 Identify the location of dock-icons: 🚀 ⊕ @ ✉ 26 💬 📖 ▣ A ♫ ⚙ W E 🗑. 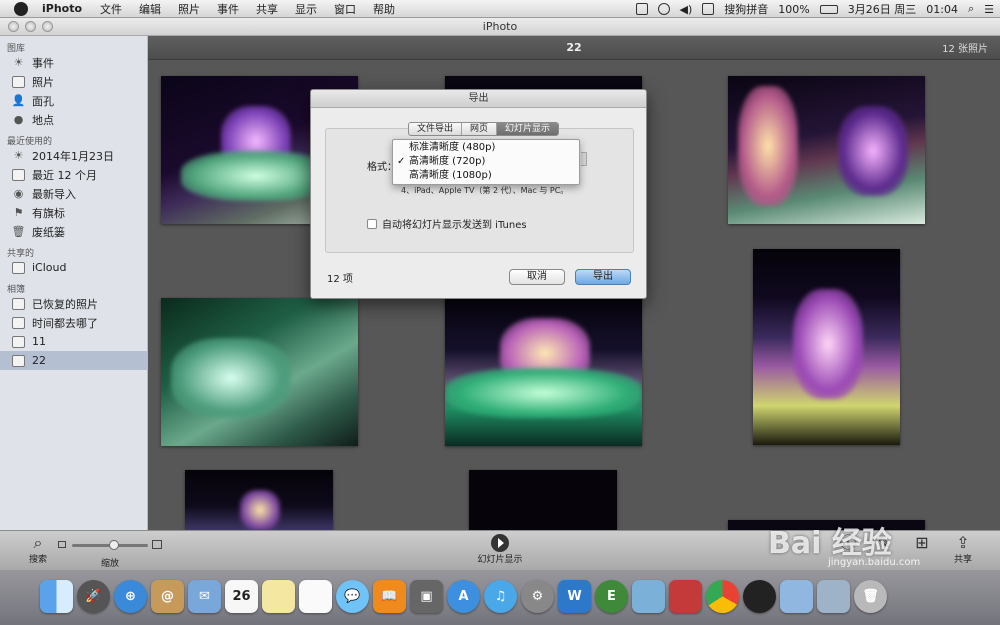
(463, 596).